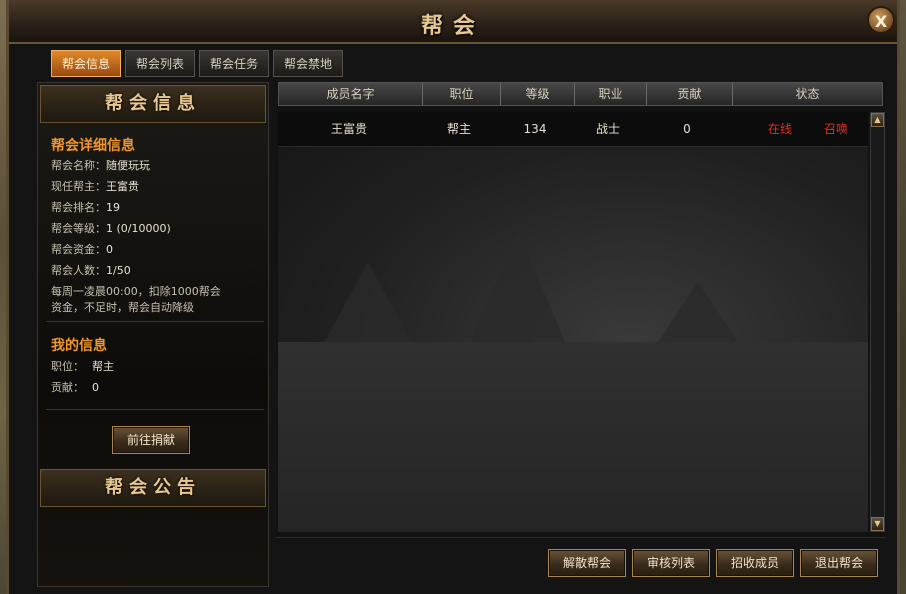 The width and height of the screenshot is (906, 594). I want to click on action-bar: 解散帮会 审核列表 招收成员 退出帮会, so click(580, 562).